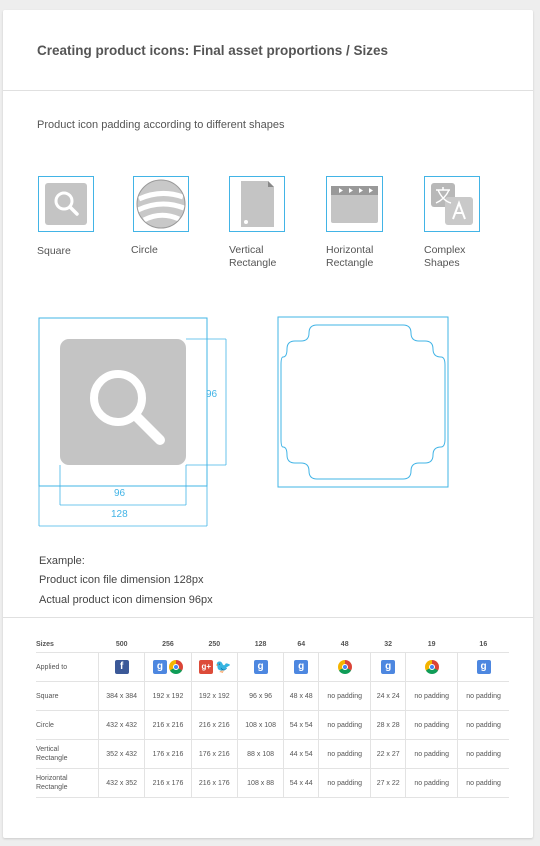 The image size is (540, 846). What do you see at coordinates (253, 256) in the screenshot?
I see `shape-label-vertical-rectangle: Vertical Rectangle` at bounding box center [253, 256].